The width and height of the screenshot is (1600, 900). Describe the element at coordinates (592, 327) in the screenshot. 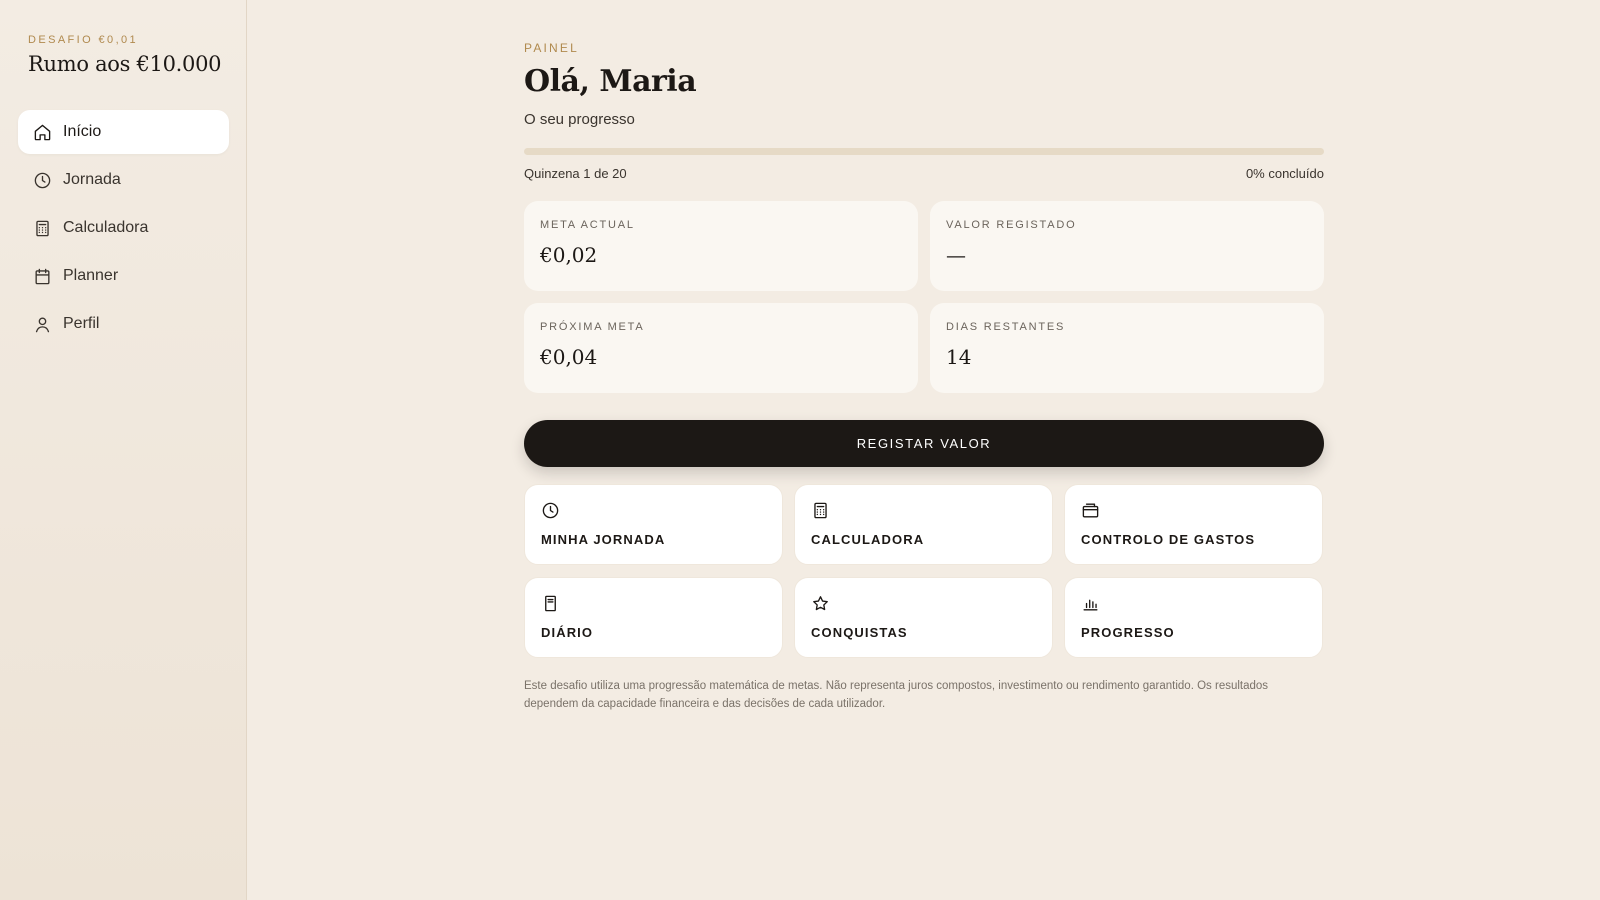

I see `stat-label: PRÓXIMA META` at that location.